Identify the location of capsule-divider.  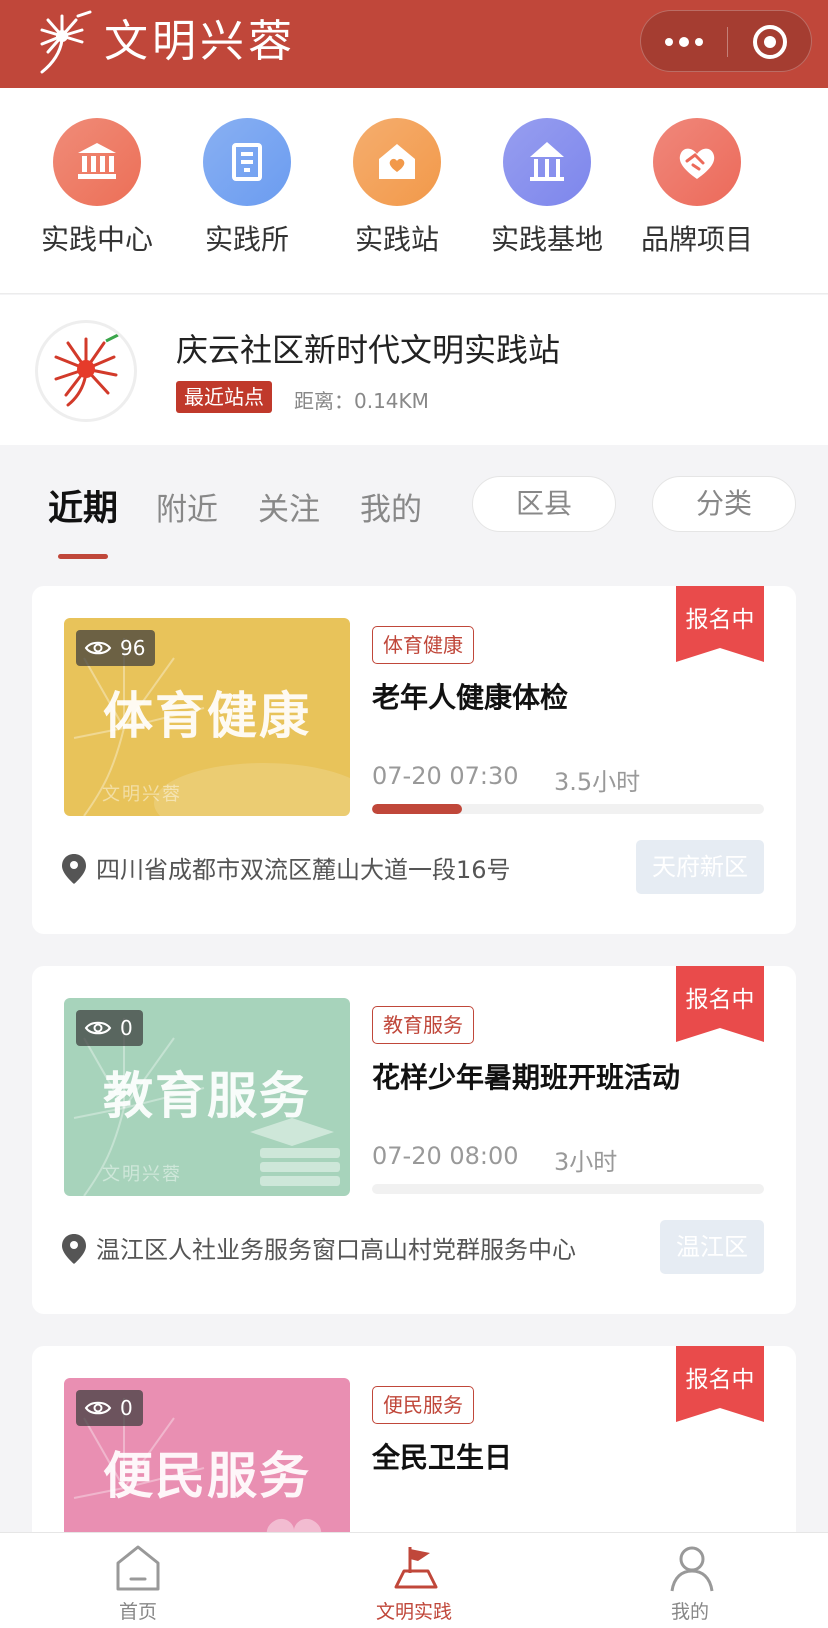
(727, 42).